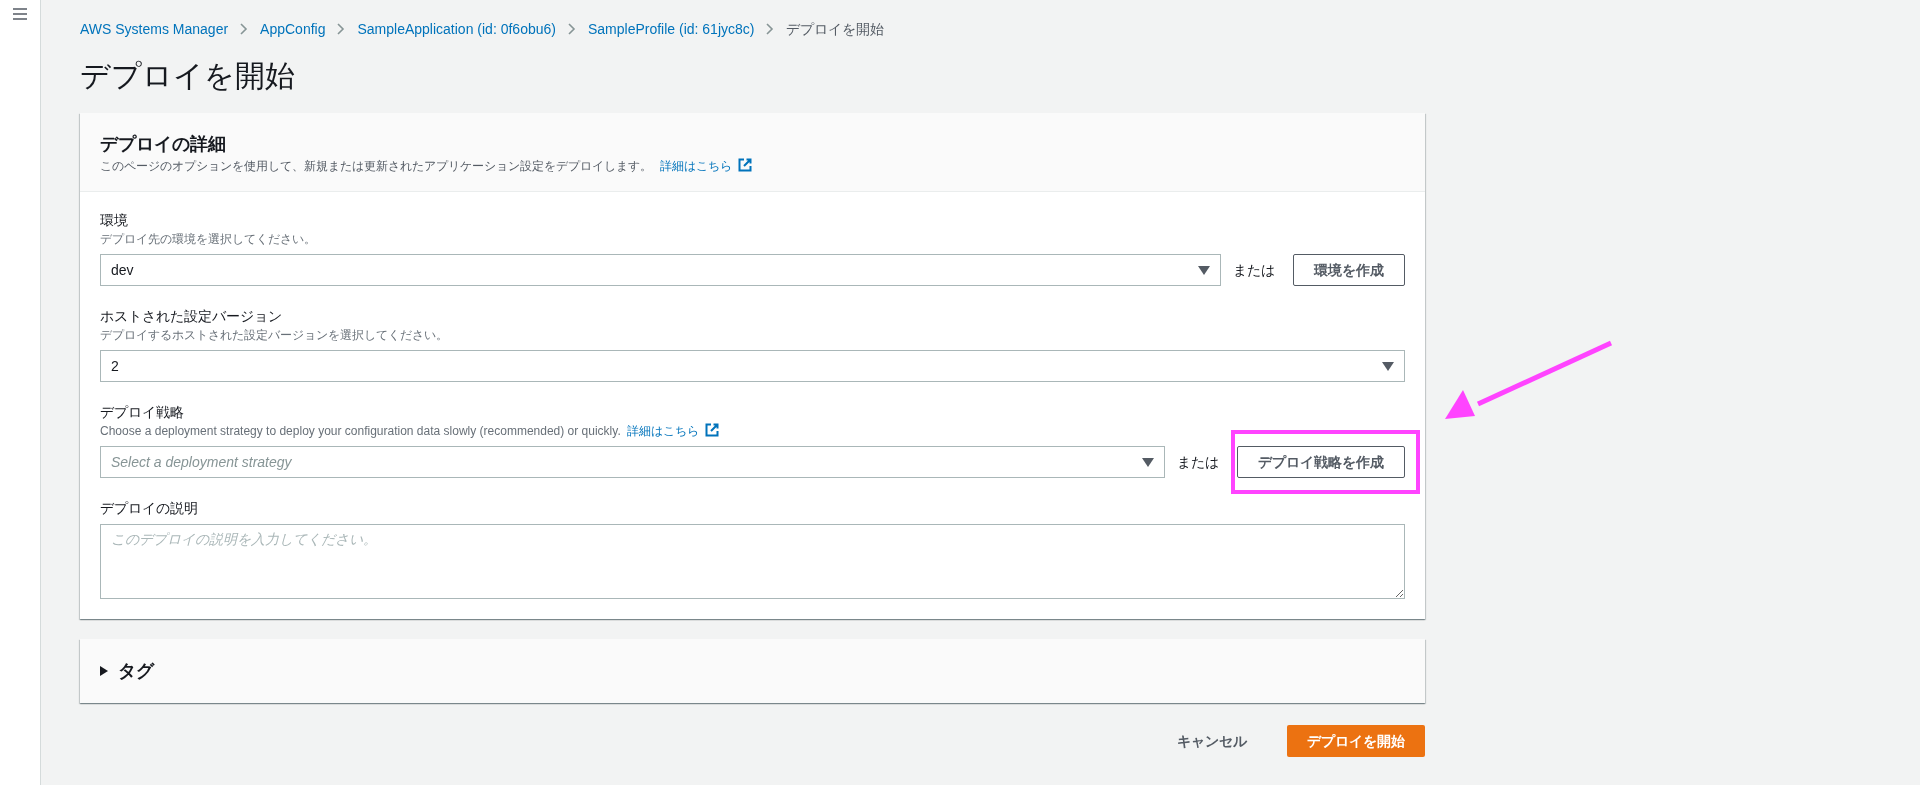 Image resolution: width=1920 pixels, height=785 pixels. Describe the element at coordinates (1356, 741) in the screenshot. I see `start-deploy-button: デプロイを開始` at that location.